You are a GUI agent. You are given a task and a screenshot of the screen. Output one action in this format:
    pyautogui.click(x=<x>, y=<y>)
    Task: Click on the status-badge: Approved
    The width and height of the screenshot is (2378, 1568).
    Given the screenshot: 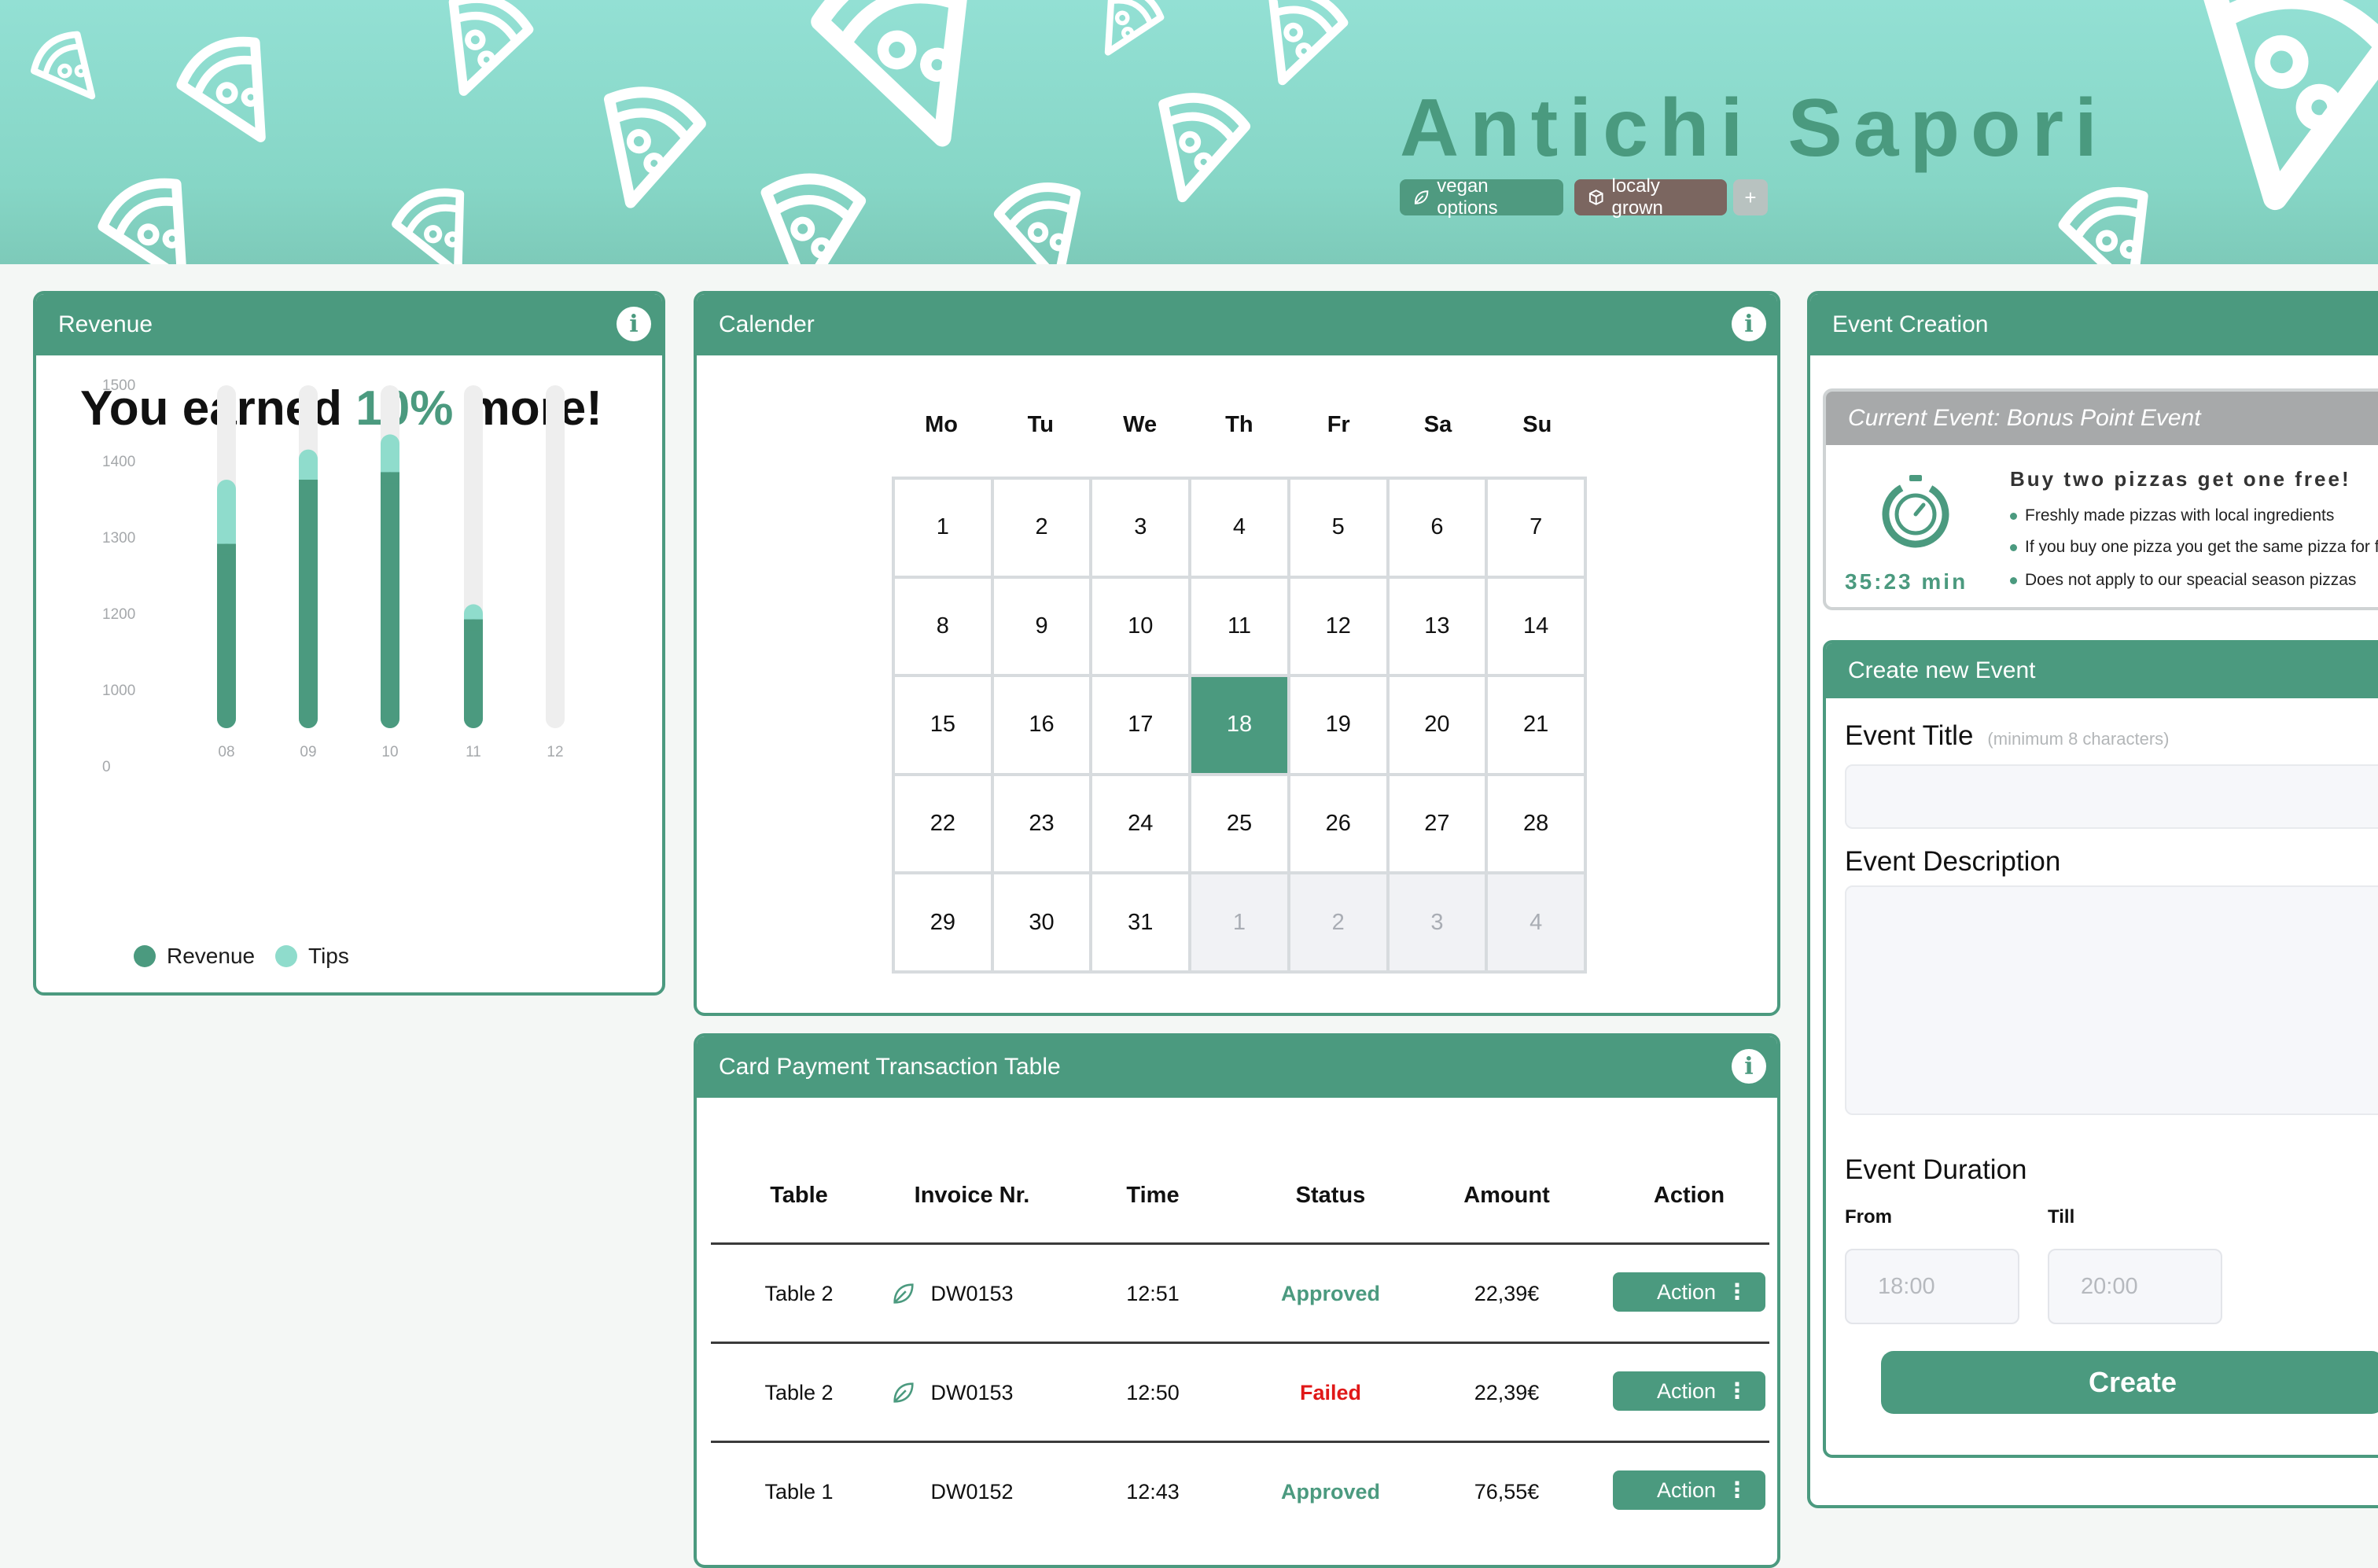 What is the action you would take?
    pyautogui.click(x=1330, y=1492)
    